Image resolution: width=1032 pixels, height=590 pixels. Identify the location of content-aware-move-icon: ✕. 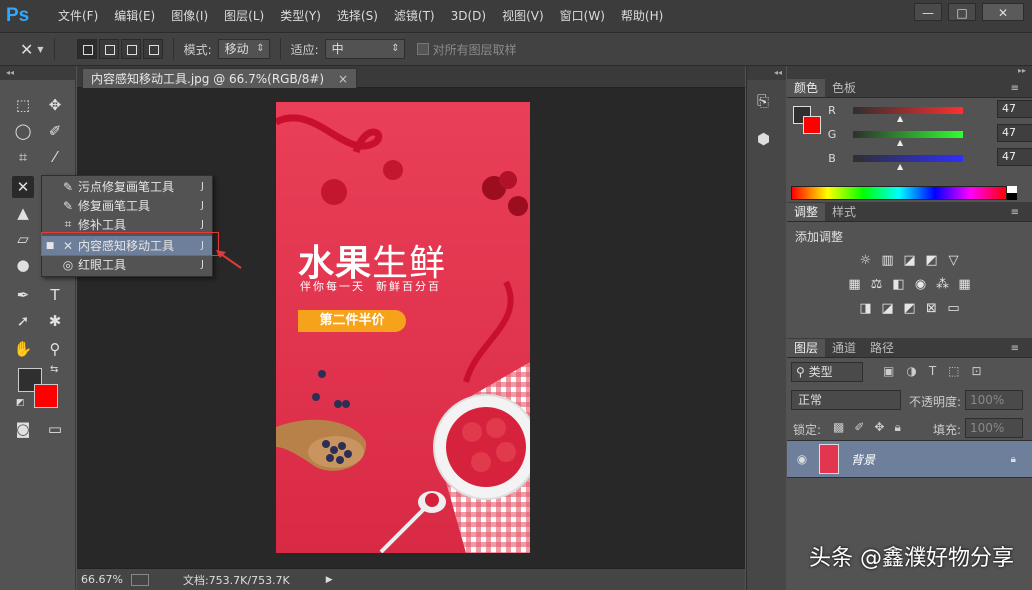
(26, 49).